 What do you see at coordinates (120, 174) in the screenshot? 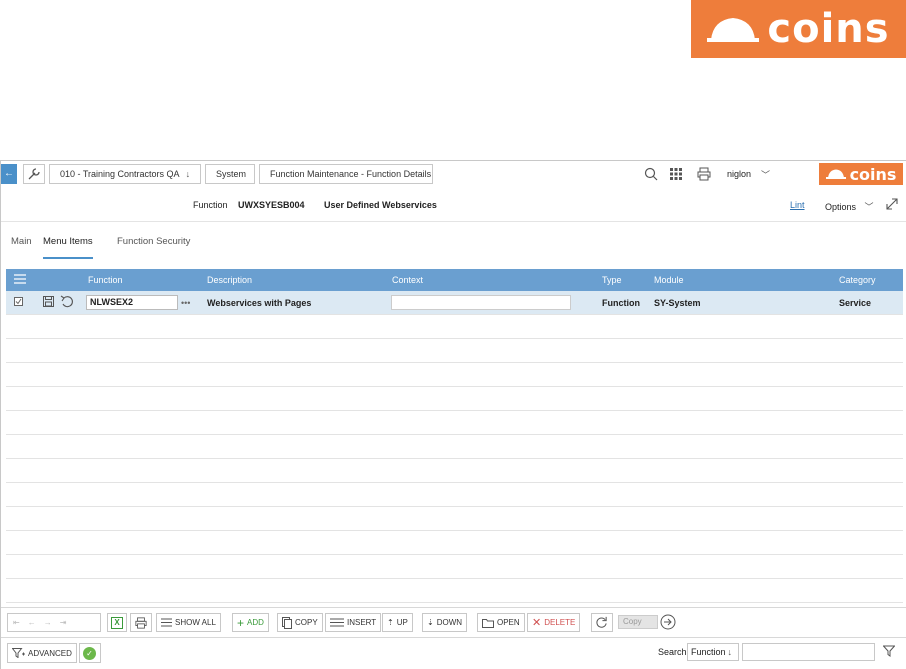
I see `breadcrumb-company-label: 010 - Training Contractors QA` at bounding box center [120, 174].